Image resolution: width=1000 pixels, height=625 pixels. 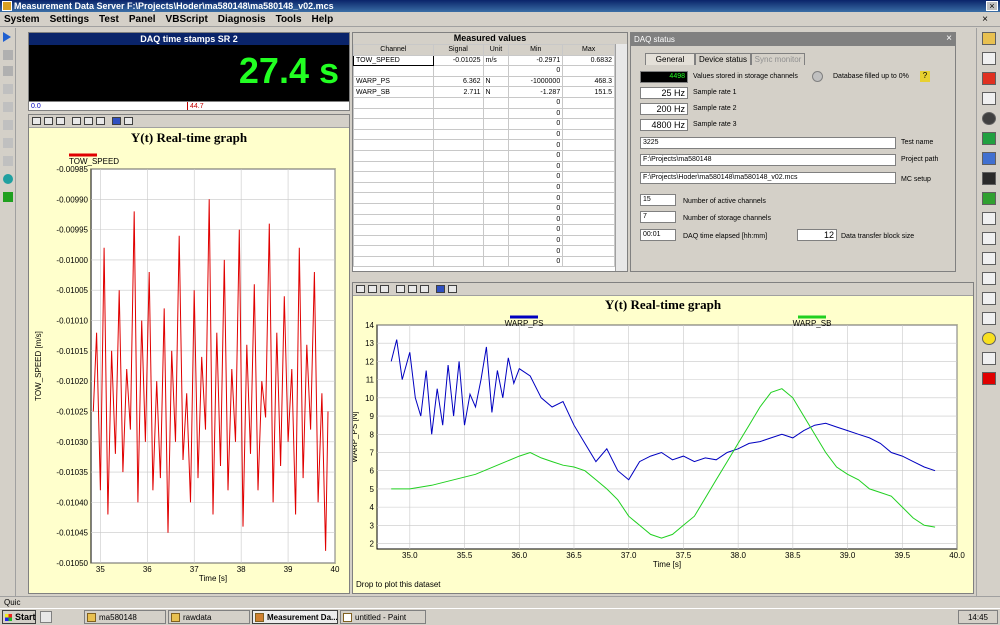 What do you see at coordinates (536, 50) in the screenshot?
I see `col-min: Min` at bounding box center [536, 50].